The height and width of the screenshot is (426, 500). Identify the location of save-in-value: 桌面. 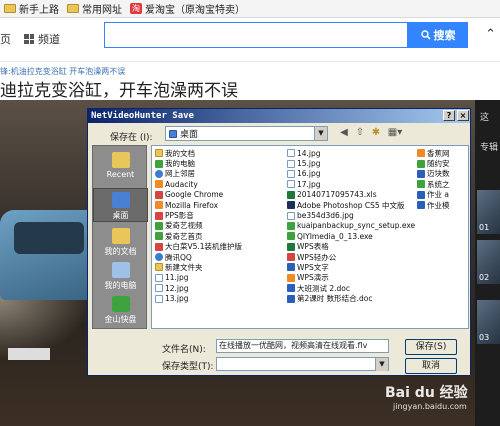
(189, 135).